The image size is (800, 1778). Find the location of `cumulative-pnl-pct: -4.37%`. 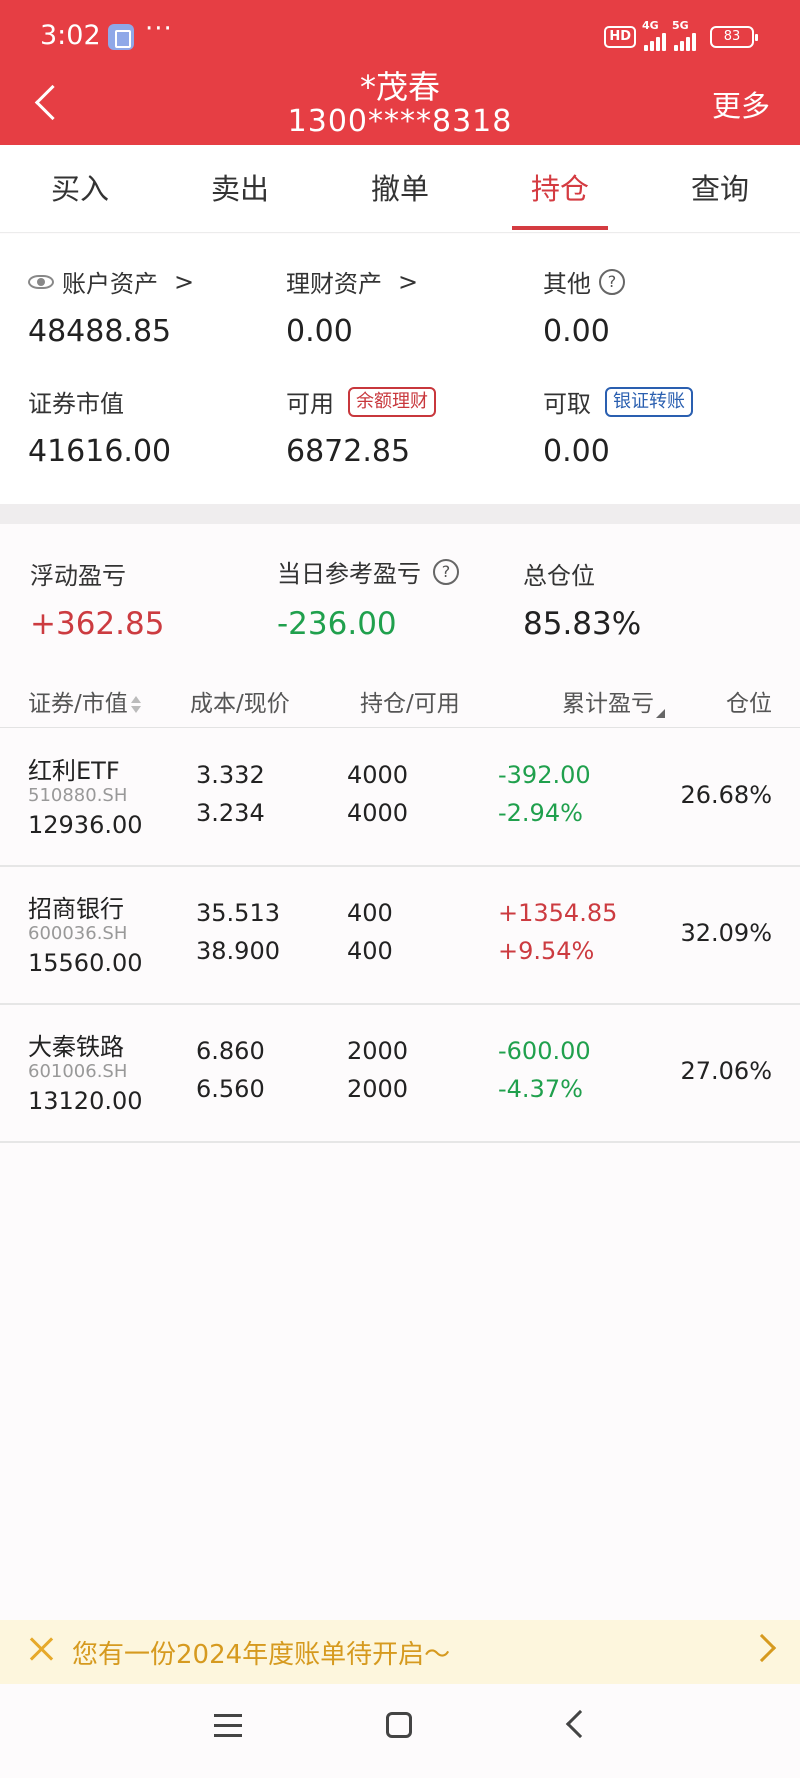

cumulative-pnl-pct: -4.37% is located at coordinates (540, 1089).